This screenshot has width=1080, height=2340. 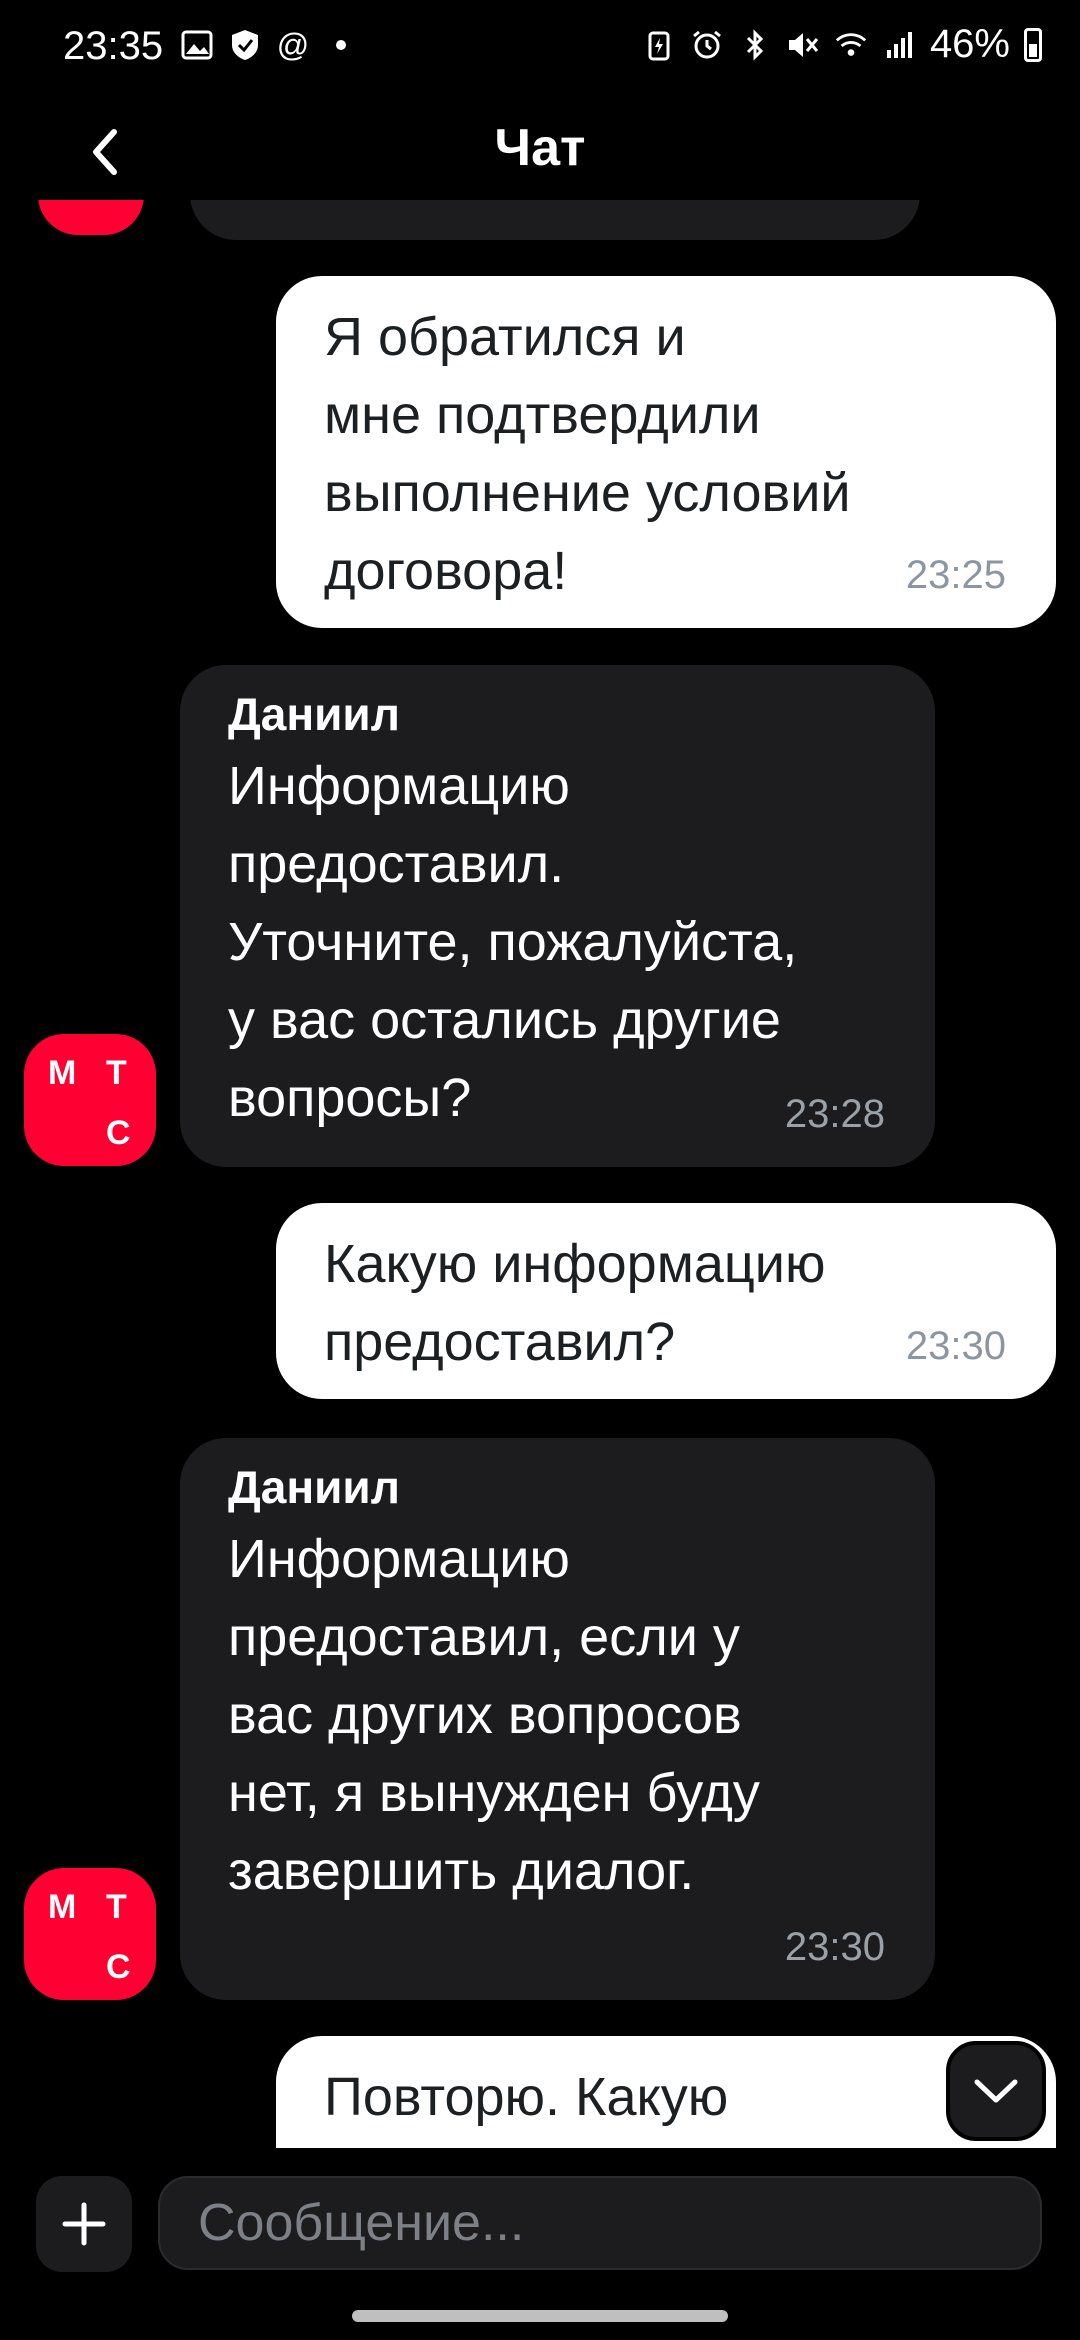 What do you see at coordinates (341, 45) in the screenshot?
I see `dot-icon` at bounding box center [341, 45].